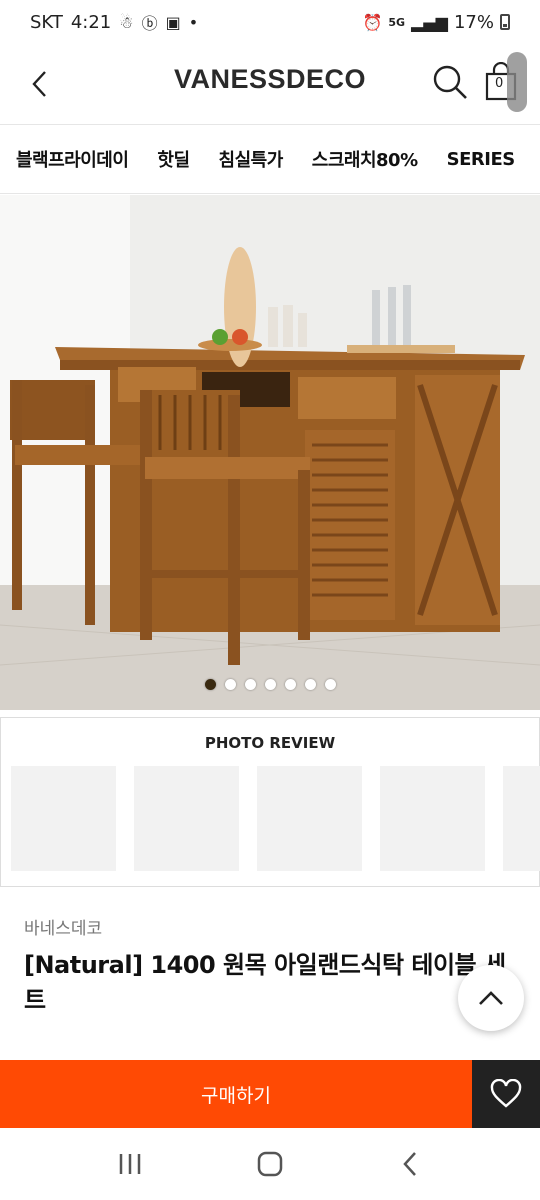  What do you see at coordinates (505, 22) in the screenshot?
I see `battery-icon` at bounding box center [505, 22].